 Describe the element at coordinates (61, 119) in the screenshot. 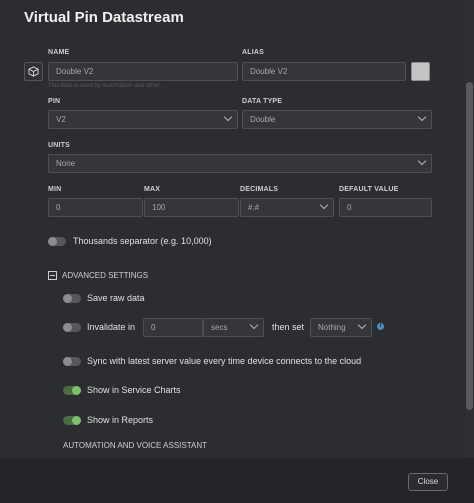

I see `pin-select-value: V2` at that location.